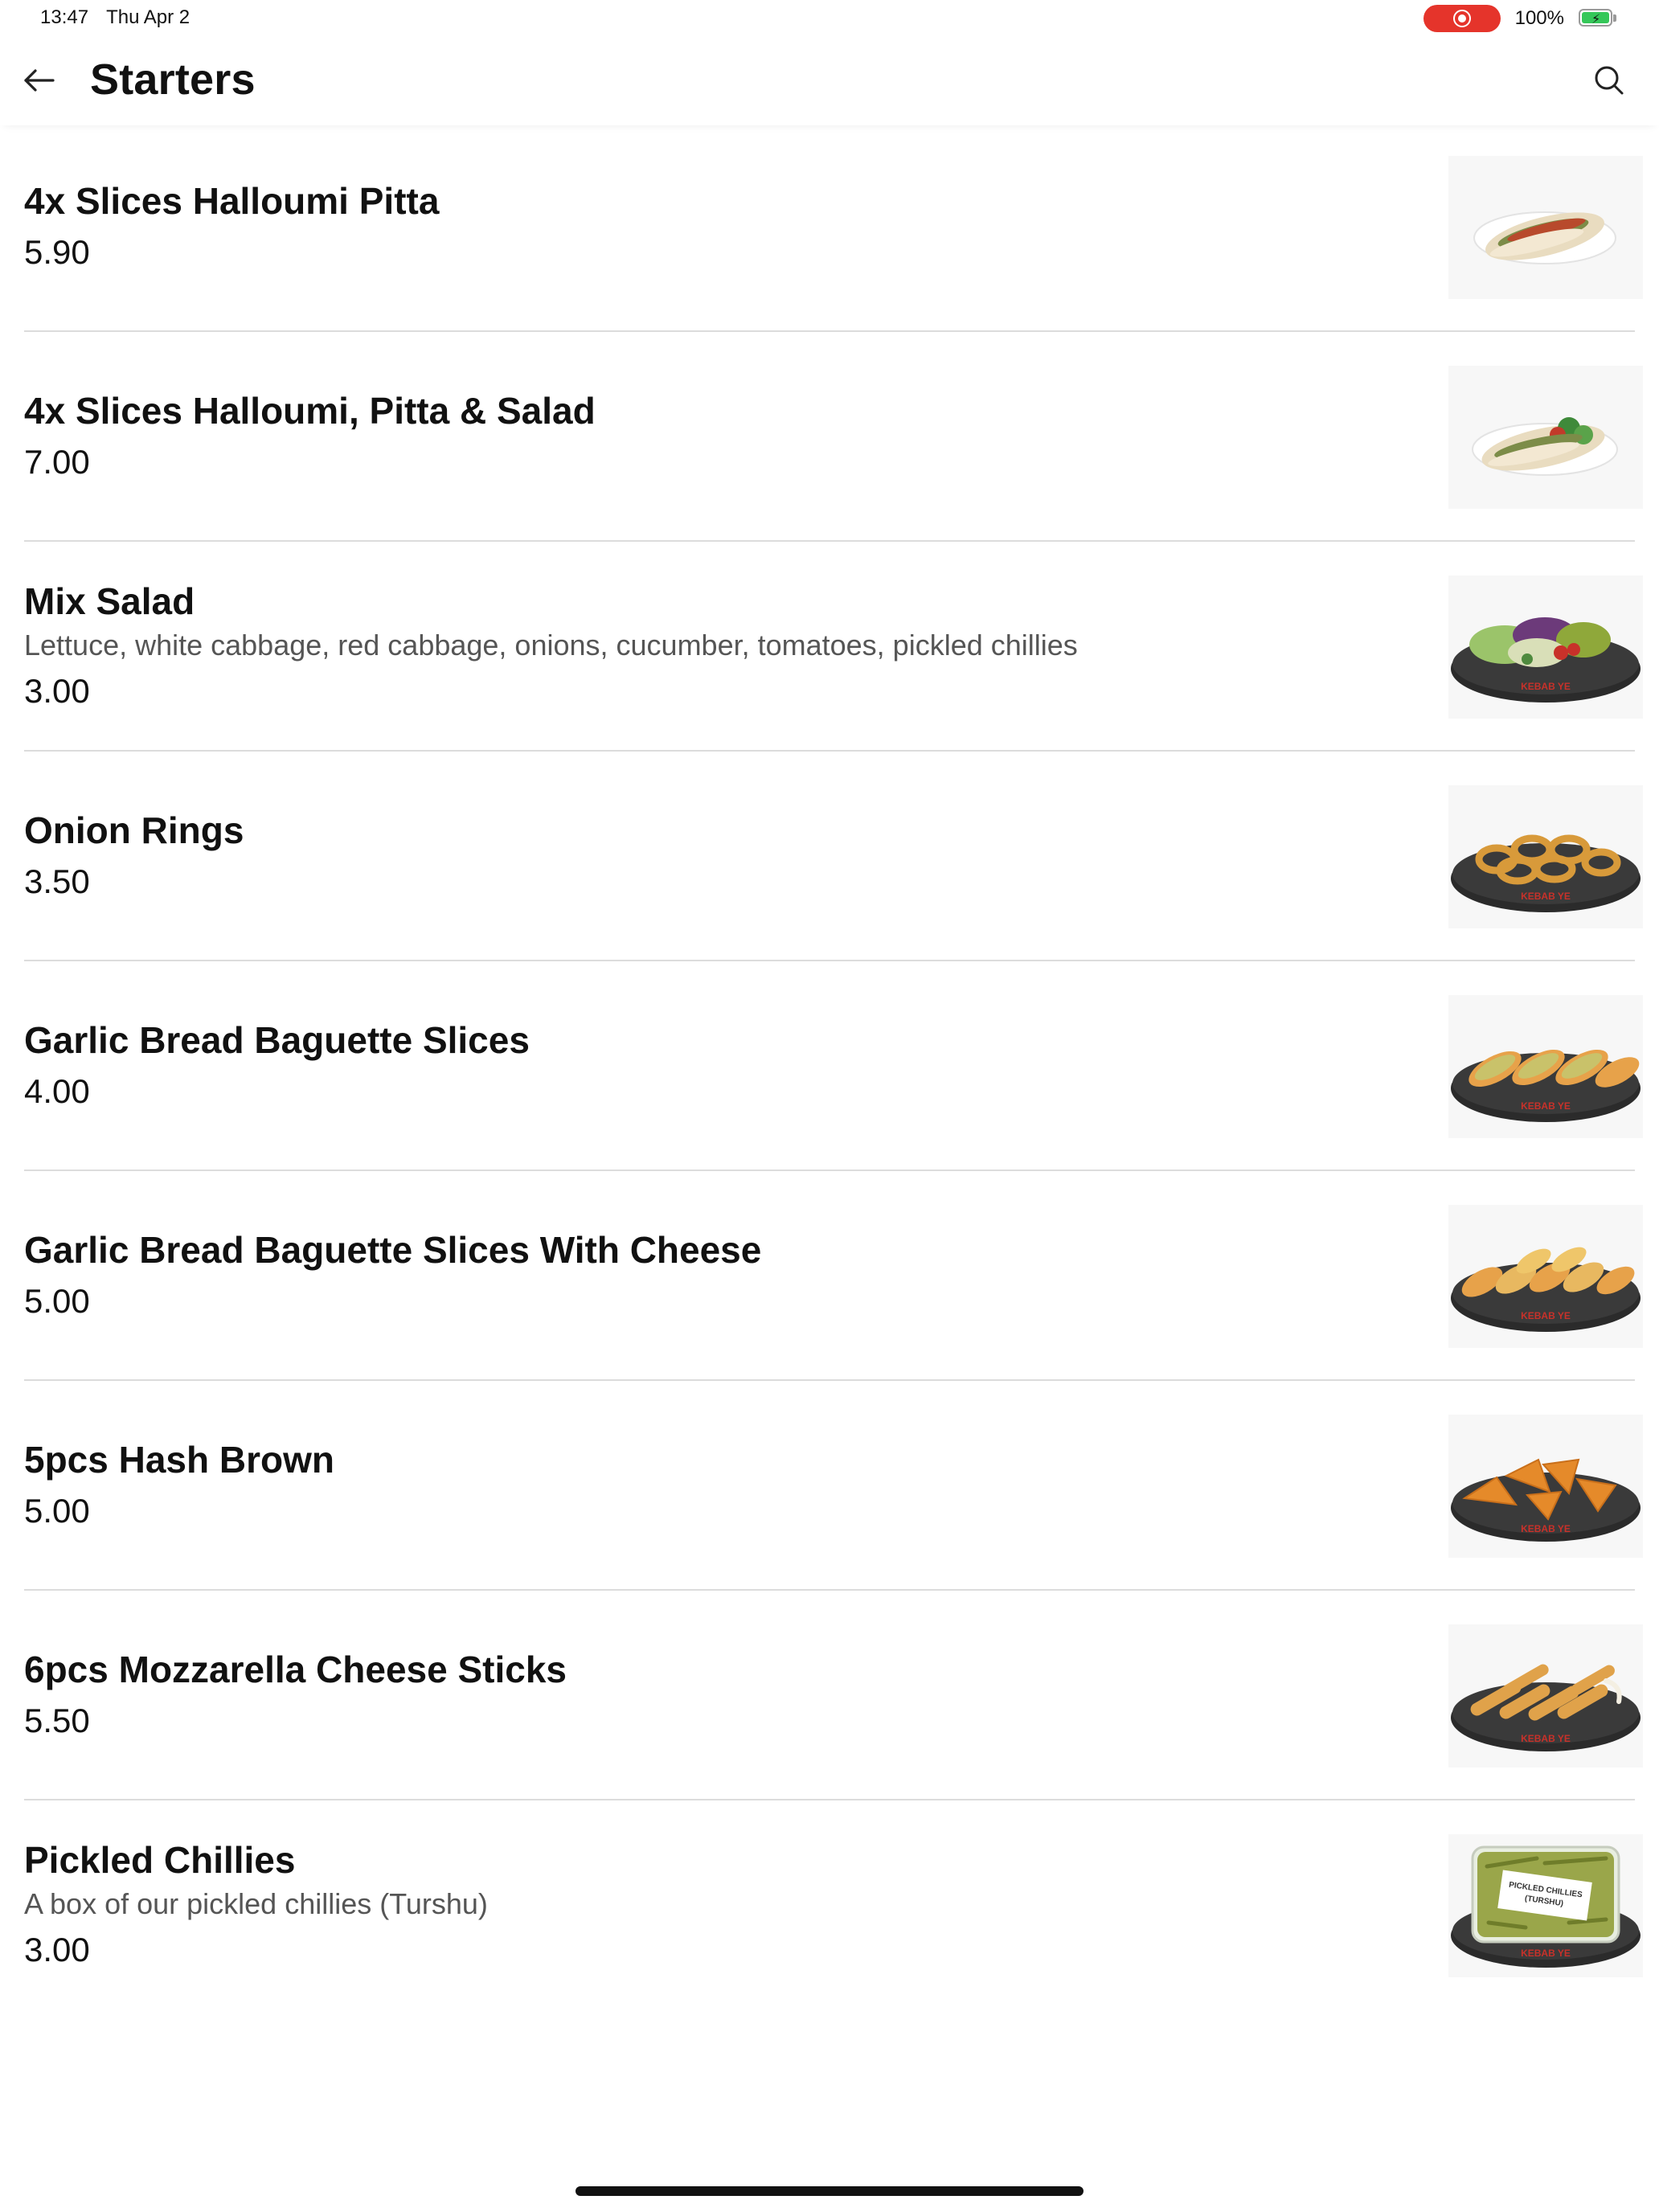 Image resolution: width=1659 pixels, height=2212 pixels. I want to click on onion-rings-image: KEBAB YE, so click(1545, 856).